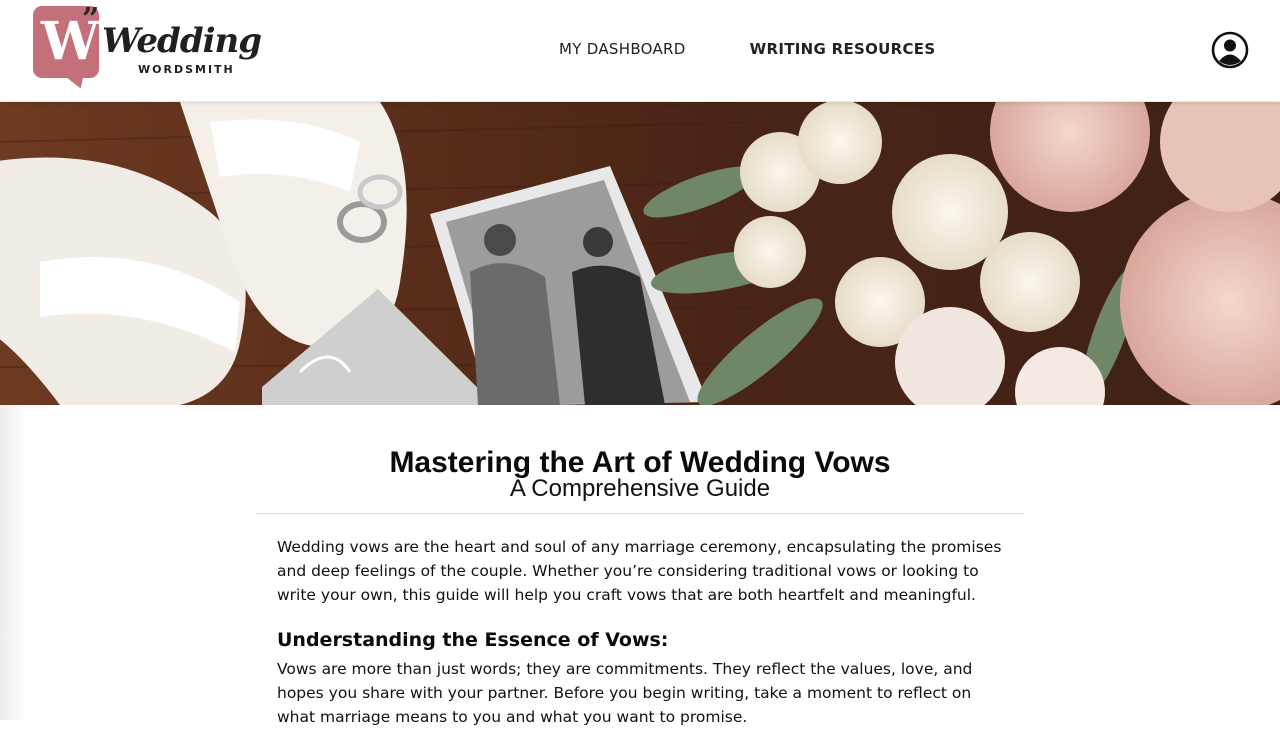  I want to click on logo-subtitle: WORDSMITH, so click(186, 69).